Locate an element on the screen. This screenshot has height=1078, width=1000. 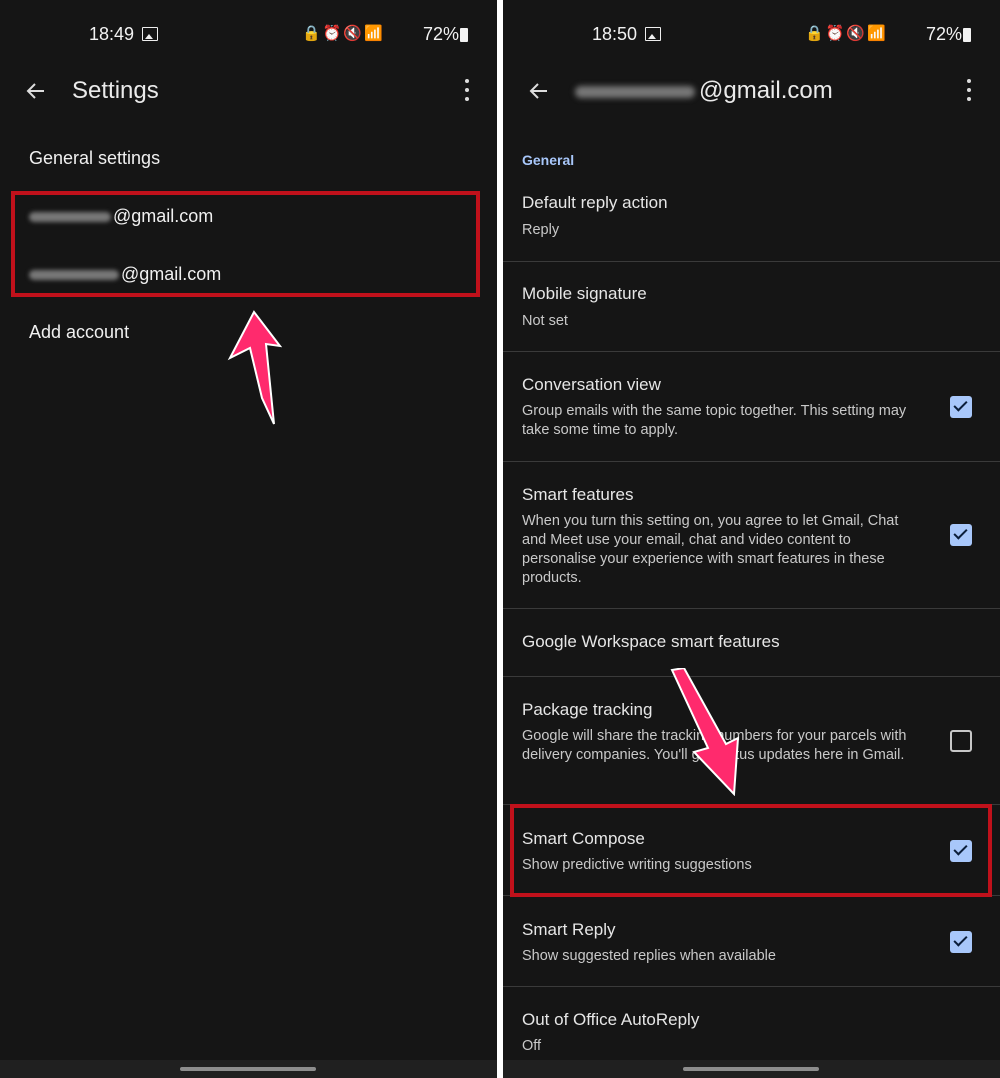
package-tracking-checkbox is located at coordinates (961, 741).